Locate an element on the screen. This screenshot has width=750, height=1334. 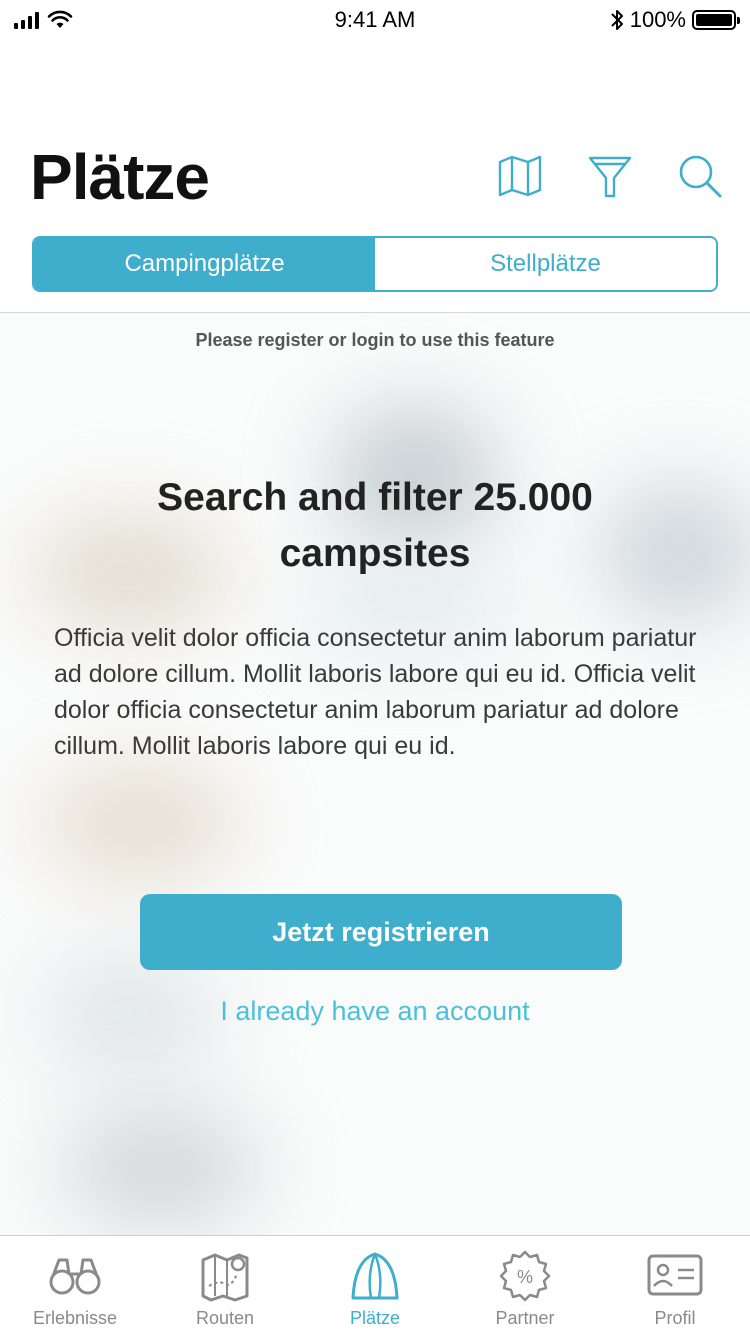
tab-plaetze: Plätze is located at coordinates (375, 1285).